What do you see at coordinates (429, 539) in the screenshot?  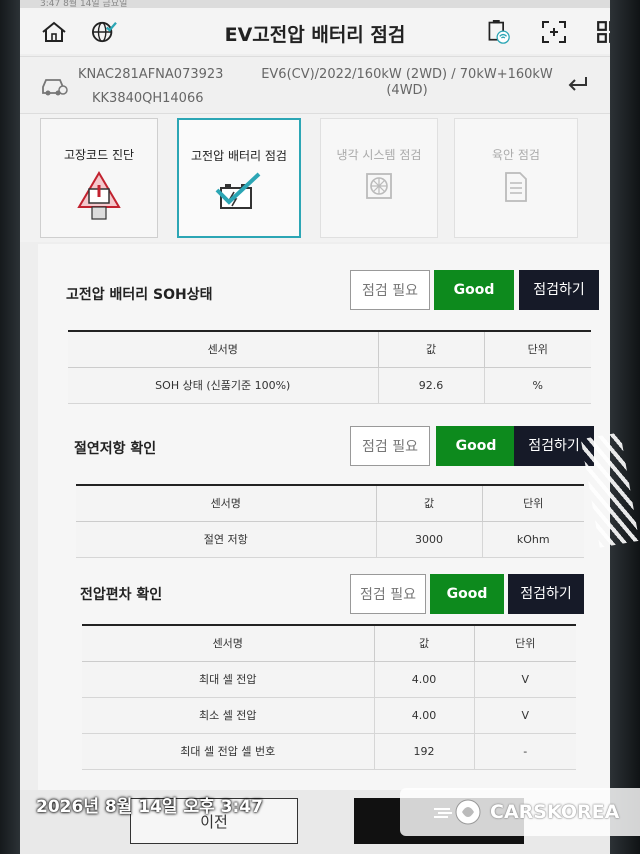 I see `cell-value: 3000` at bounding box center [429, 539].